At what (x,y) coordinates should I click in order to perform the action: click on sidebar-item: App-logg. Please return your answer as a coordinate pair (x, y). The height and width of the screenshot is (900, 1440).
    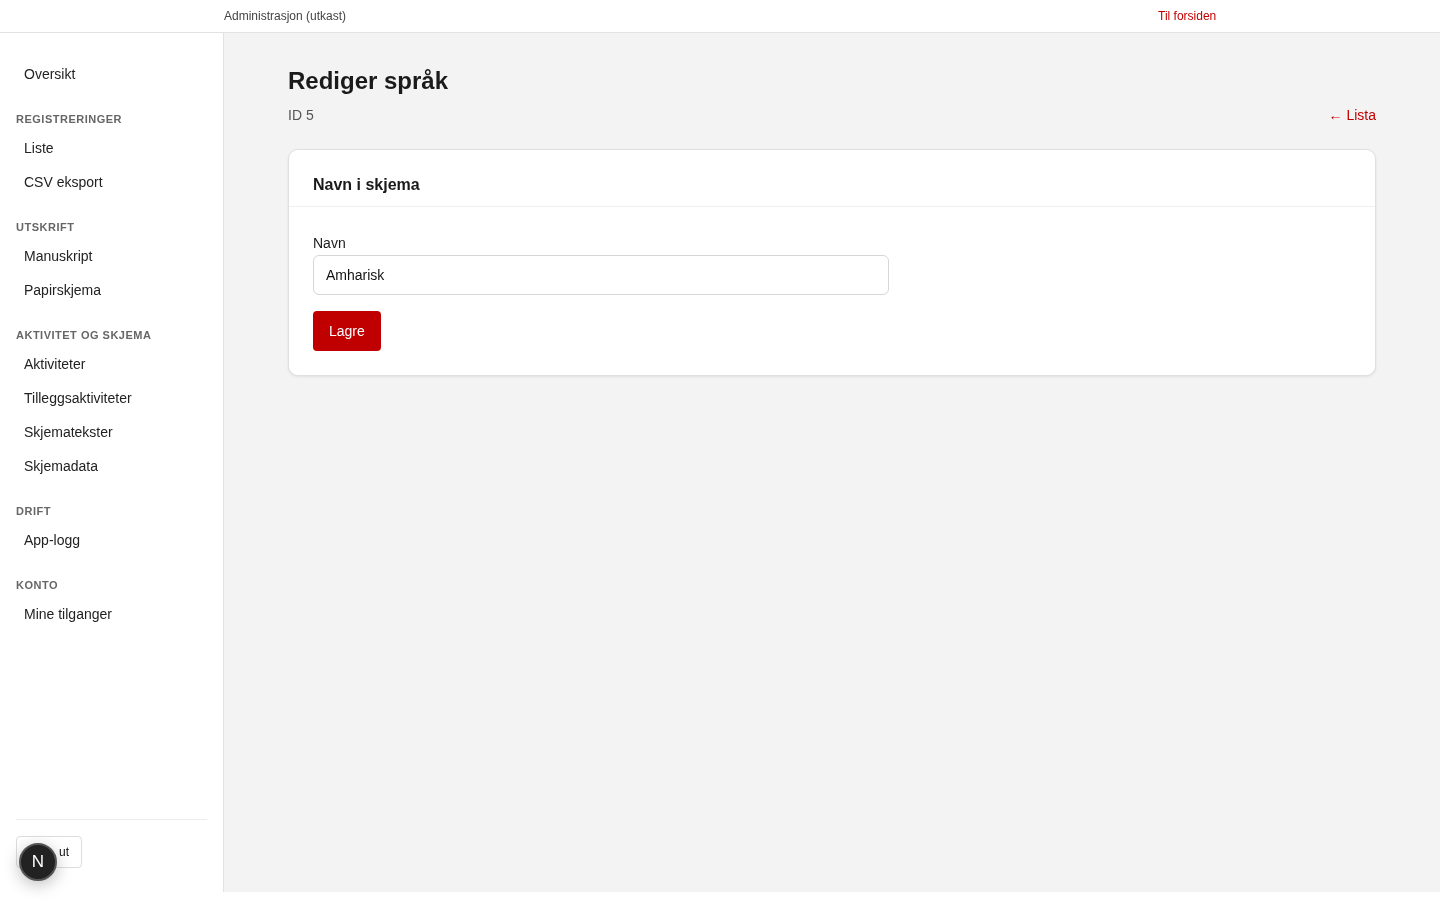
    Looking at the image, I should click on (111, 540).